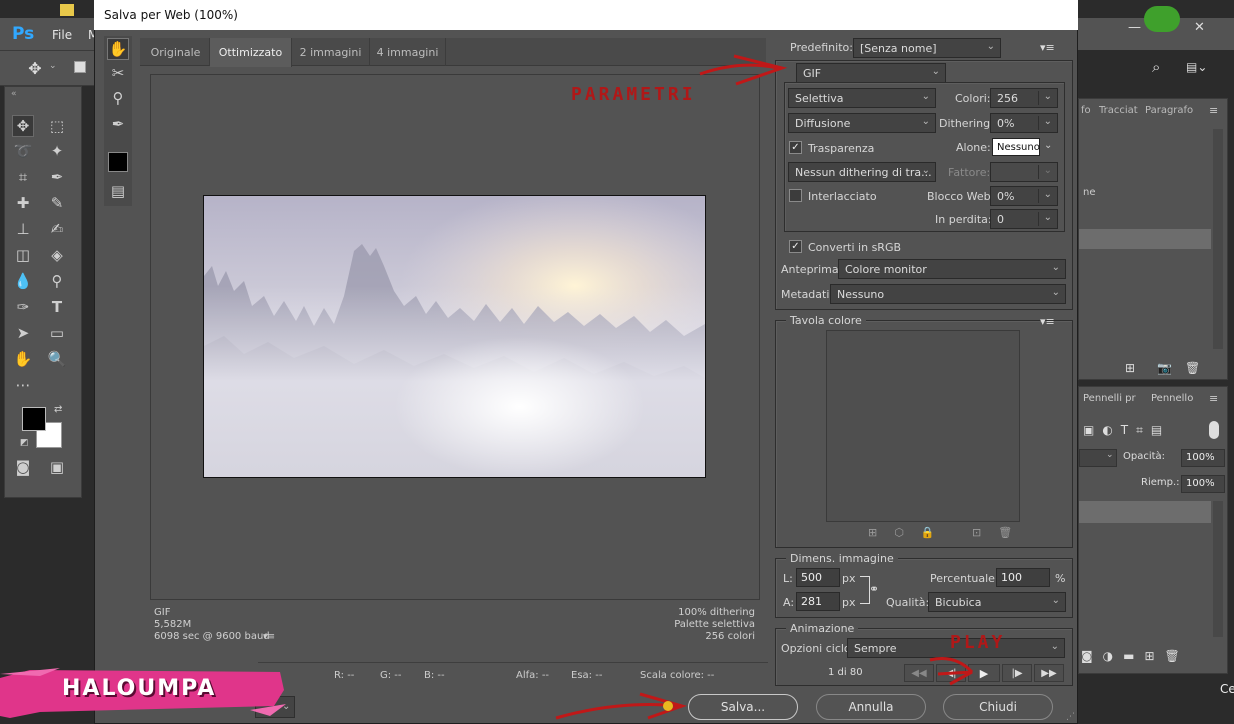  Describe the element at coordinates (951, 665) in the screenshot. I see `arrow-to-play` at that location.